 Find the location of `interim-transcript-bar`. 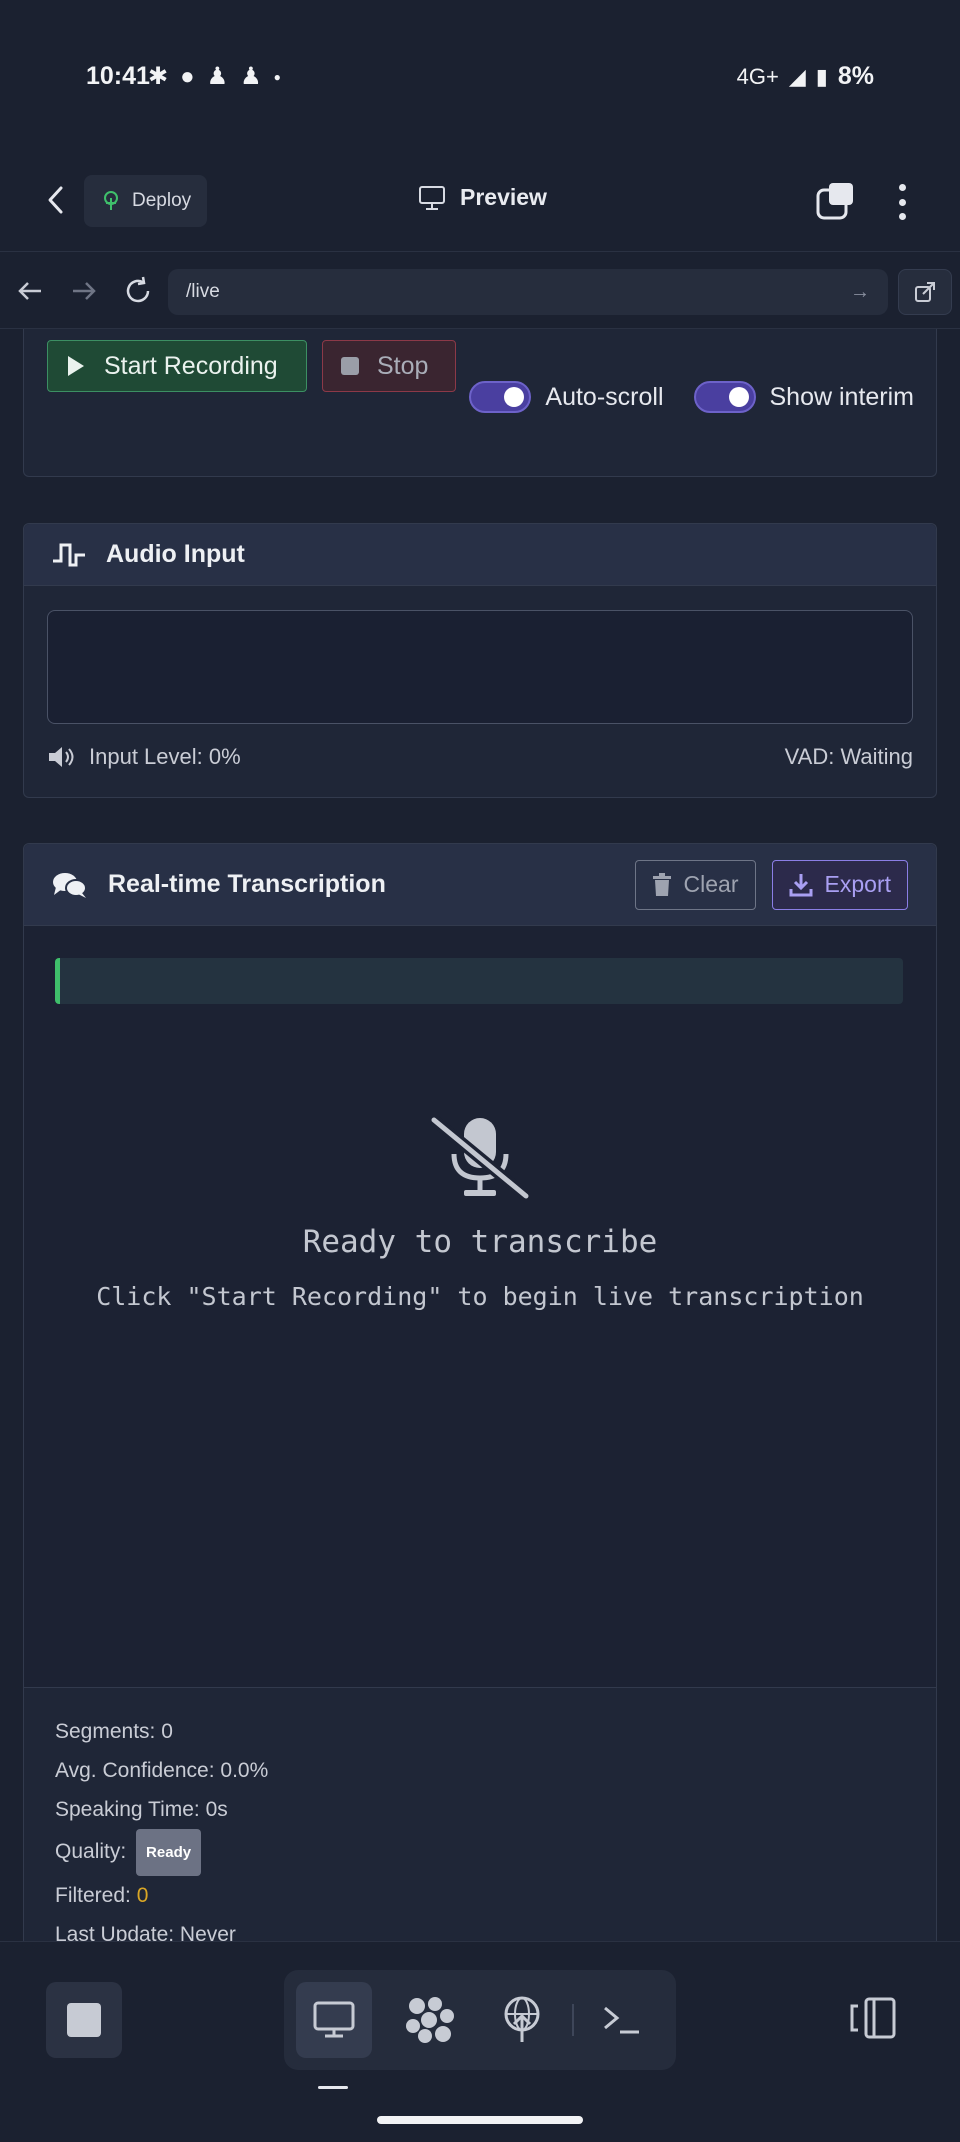

interim-transcript-bar is located at coordinates (479, 981).